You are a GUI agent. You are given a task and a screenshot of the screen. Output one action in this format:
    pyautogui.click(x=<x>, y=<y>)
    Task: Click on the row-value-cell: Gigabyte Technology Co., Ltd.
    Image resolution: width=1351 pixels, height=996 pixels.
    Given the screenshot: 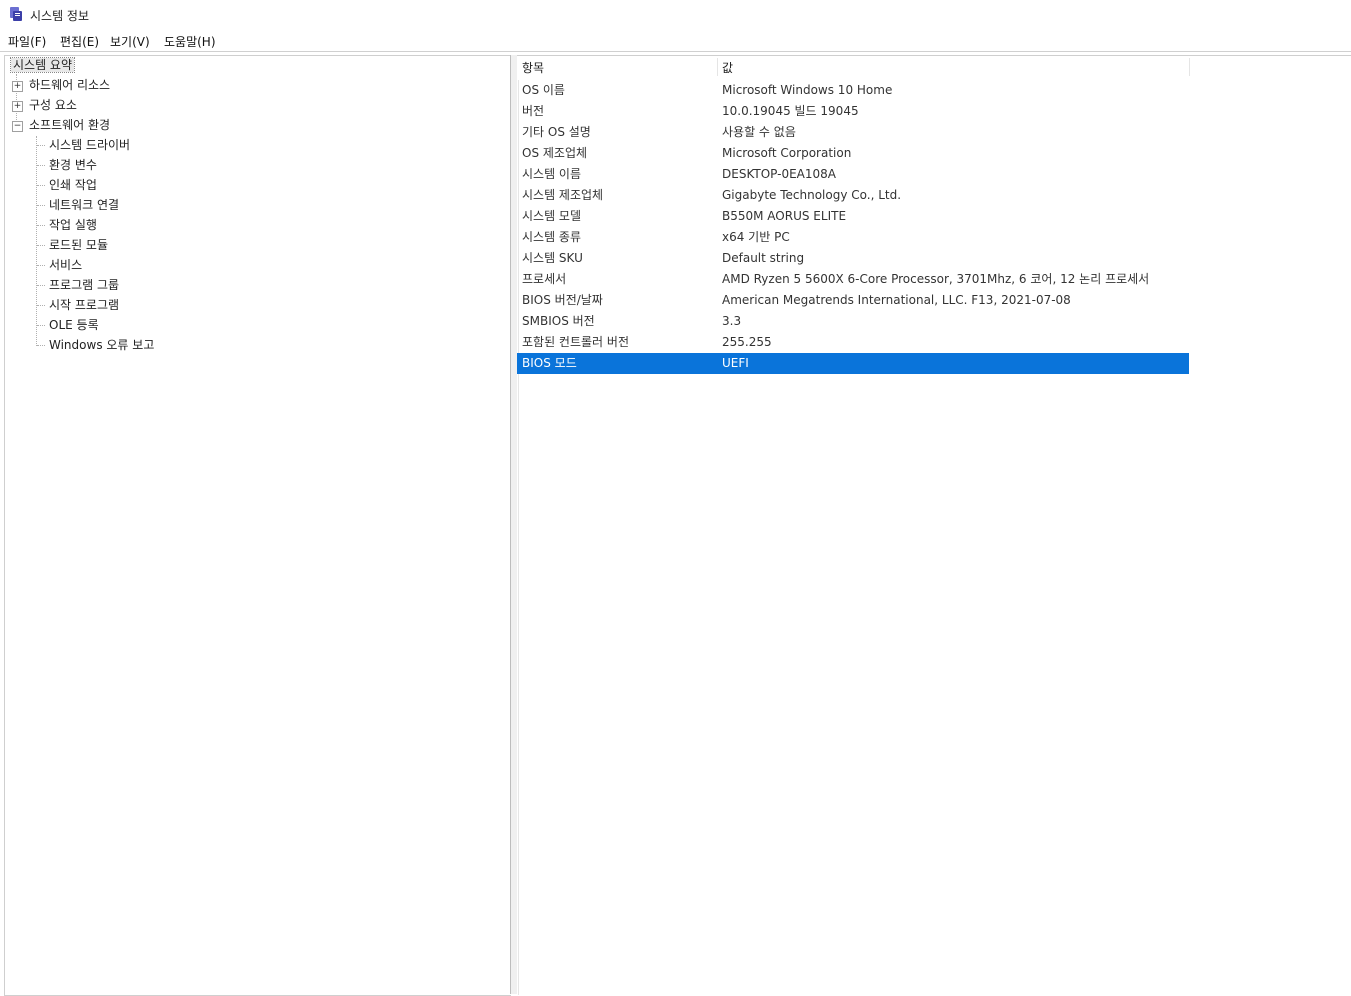 What is the action you would take?
    pyautogui.click(x=812, y=195)
    